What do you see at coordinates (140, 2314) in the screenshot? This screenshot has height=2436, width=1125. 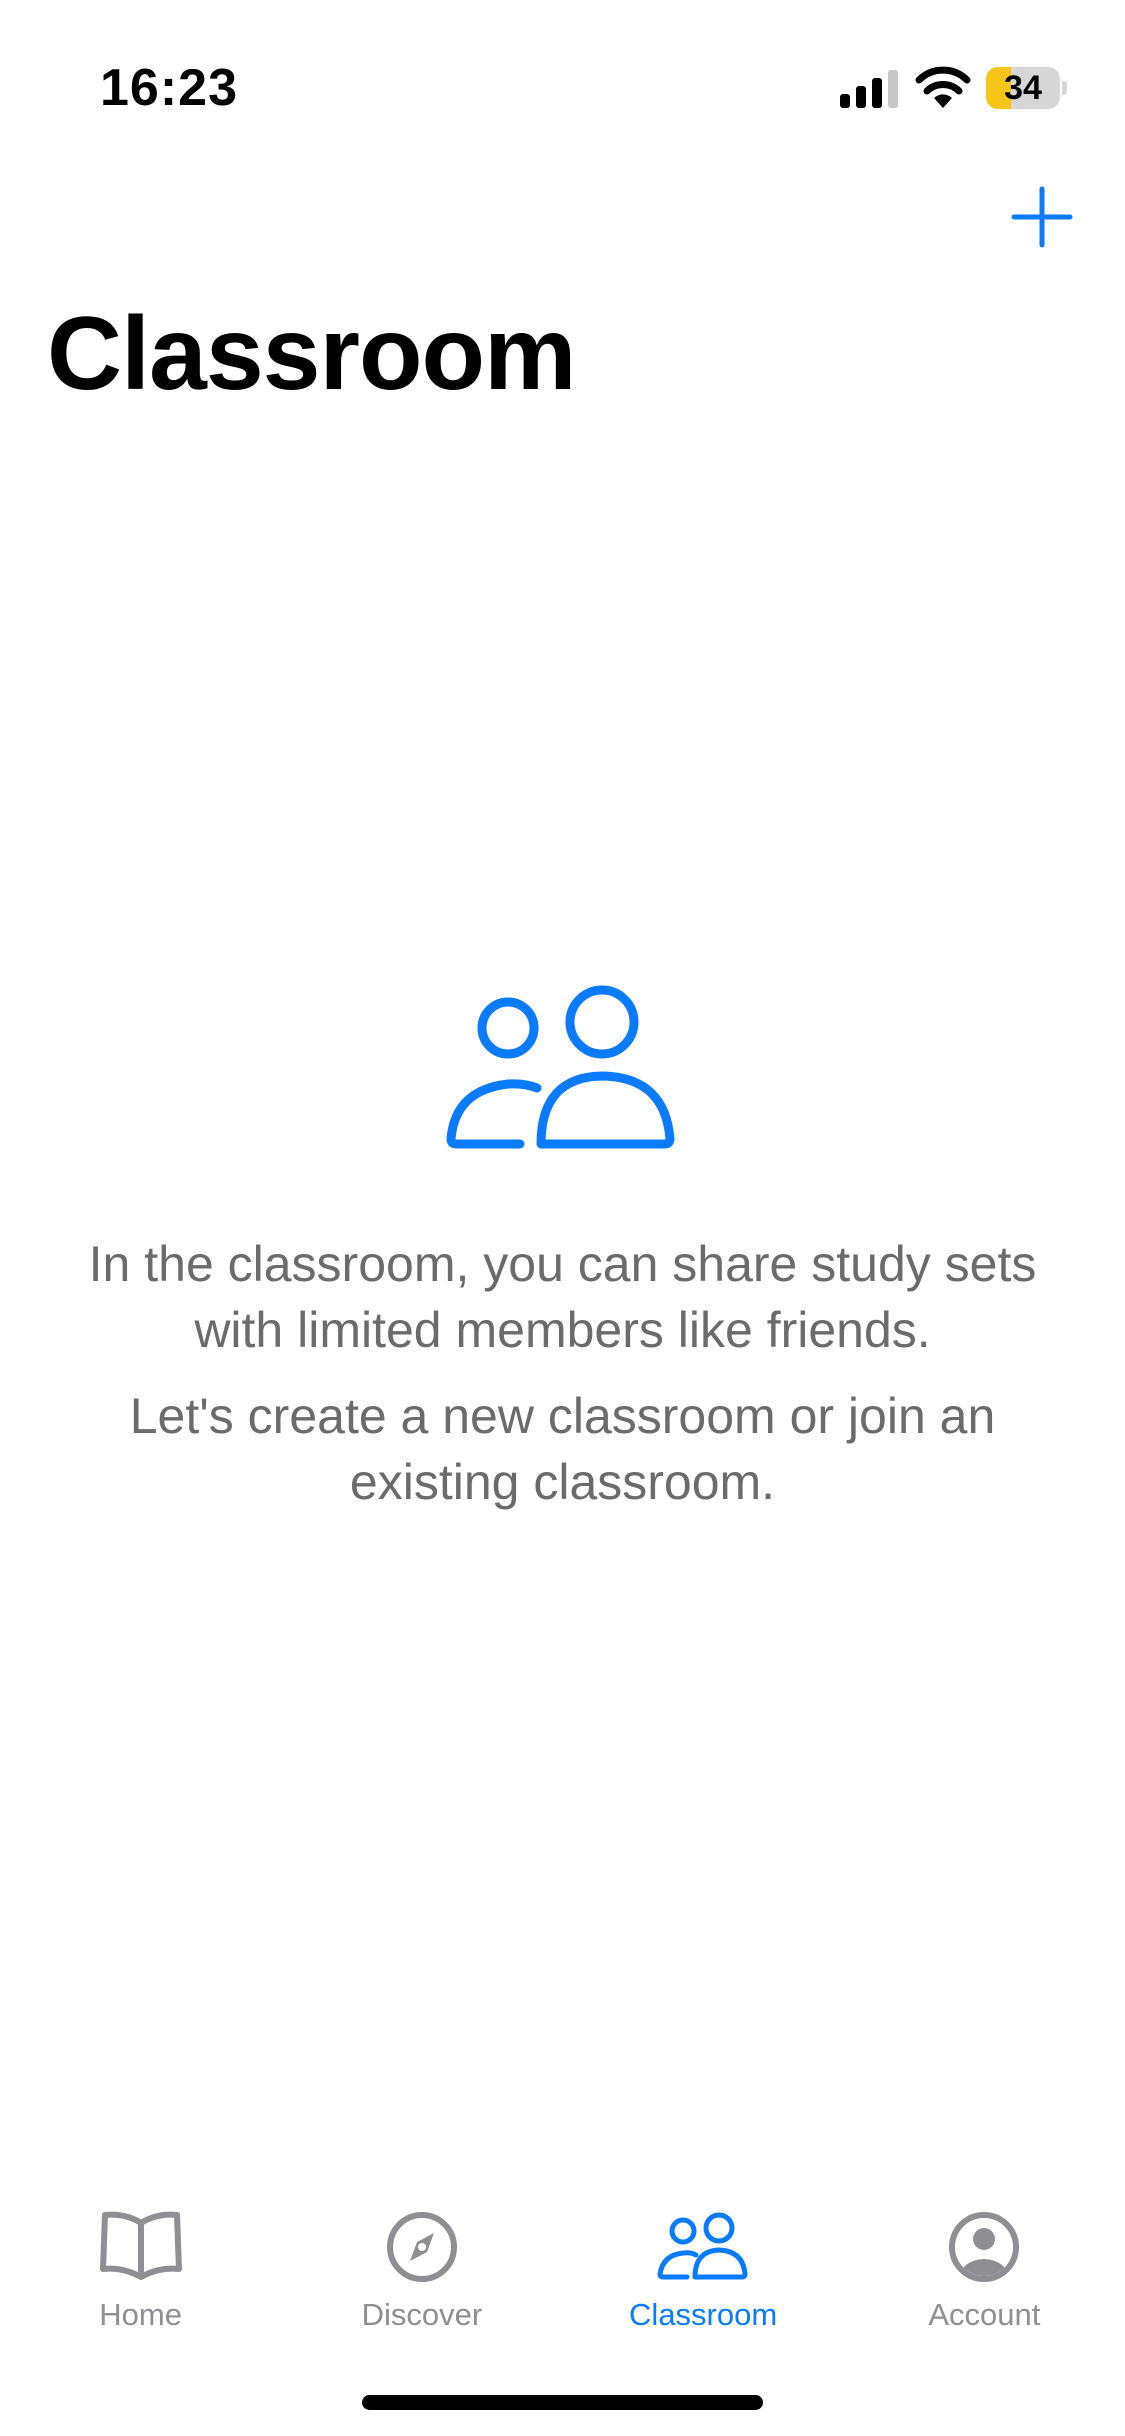 I see `tab-home-label: Home` at bounding box center [140, 2314].